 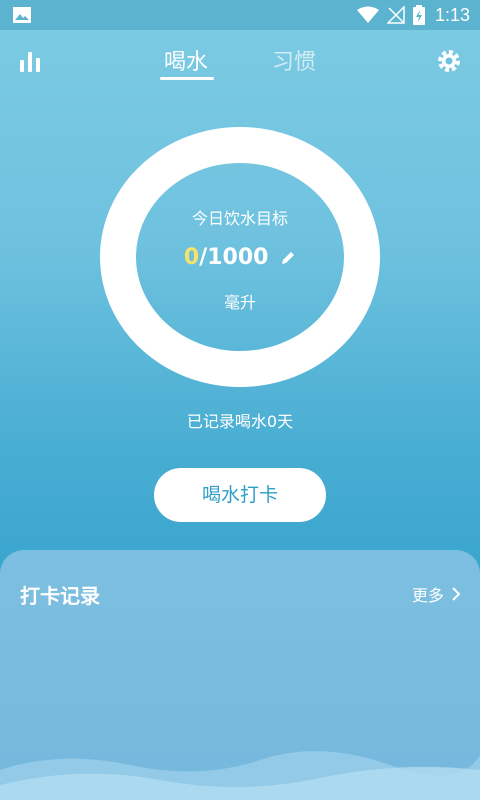 I want to click on header: 喝水 习惯, so click(x=240, y=60).